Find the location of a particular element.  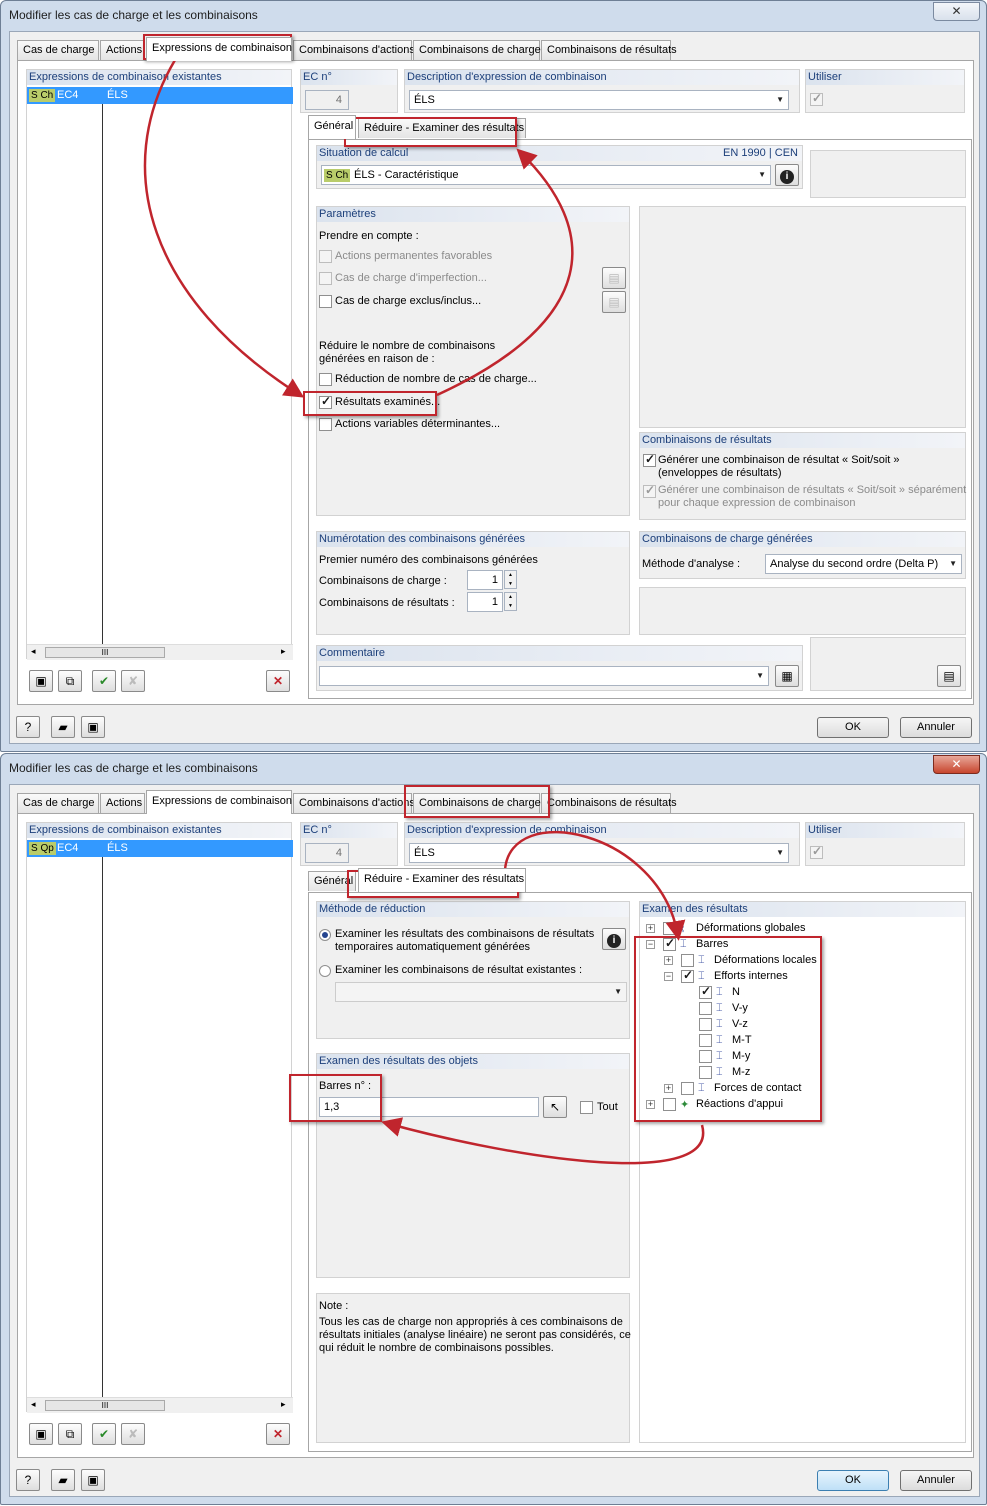

expand-icon: + is located at coordinates (650, 928).